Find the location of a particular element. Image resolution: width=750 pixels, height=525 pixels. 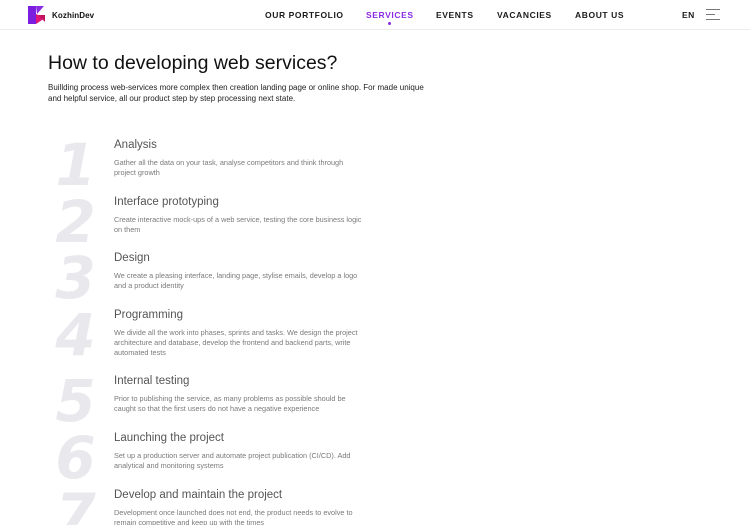

logo-text: KozhinDev is located at coordinates (73, 15).